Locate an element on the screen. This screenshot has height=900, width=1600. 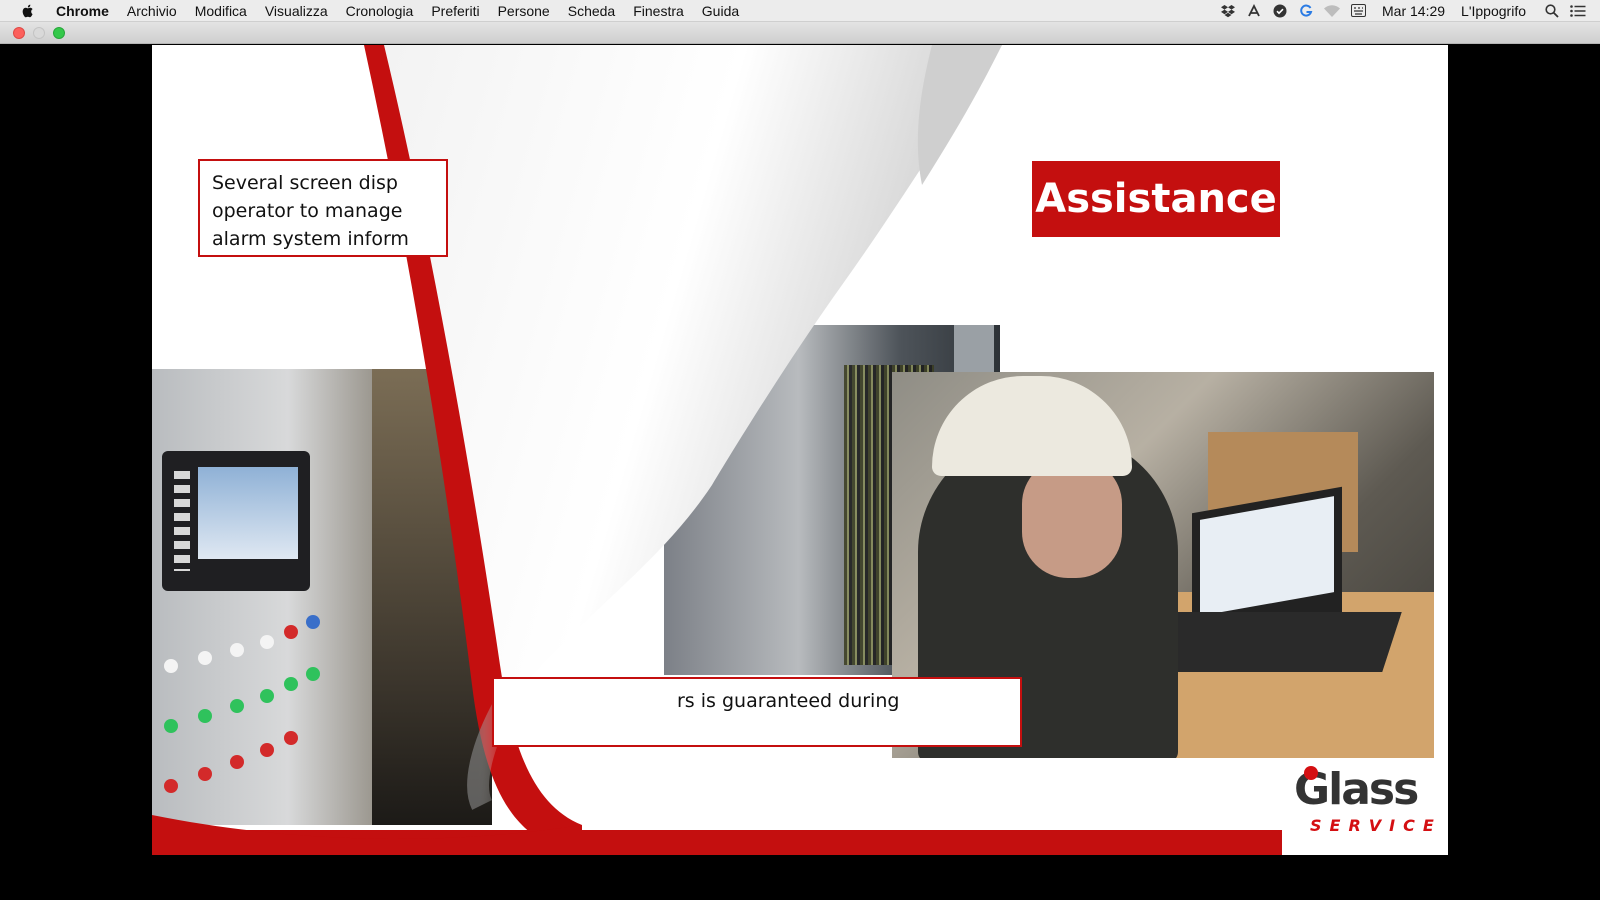
hmi-panel-image is located at coordinates (236, 521).